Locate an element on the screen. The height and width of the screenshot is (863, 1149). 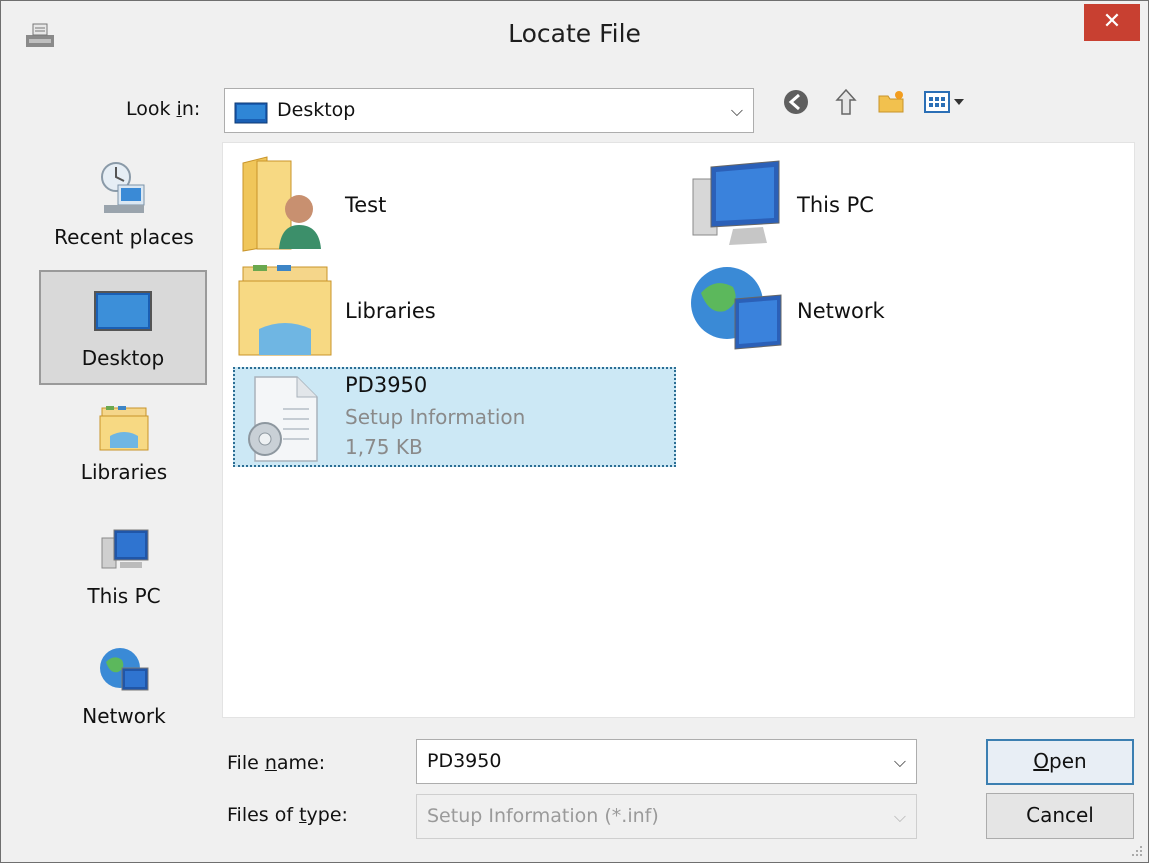
view-menu-icon is located at coordinates (945, 102).